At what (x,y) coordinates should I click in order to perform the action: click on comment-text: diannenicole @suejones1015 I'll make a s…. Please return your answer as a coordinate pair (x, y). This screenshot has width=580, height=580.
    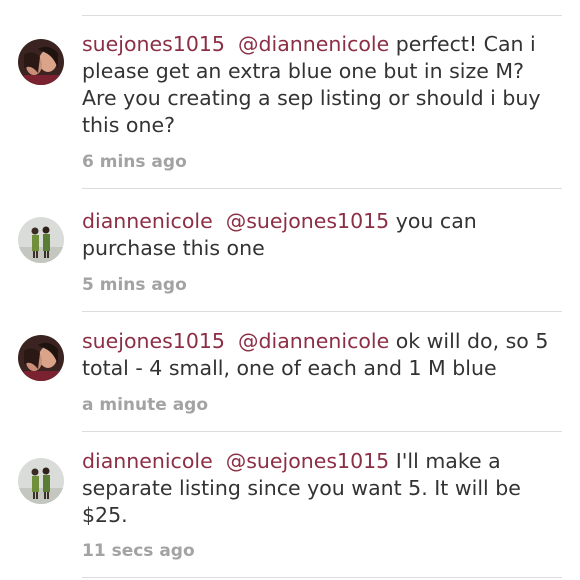
    Looking at the image, I should click on (317, 488).